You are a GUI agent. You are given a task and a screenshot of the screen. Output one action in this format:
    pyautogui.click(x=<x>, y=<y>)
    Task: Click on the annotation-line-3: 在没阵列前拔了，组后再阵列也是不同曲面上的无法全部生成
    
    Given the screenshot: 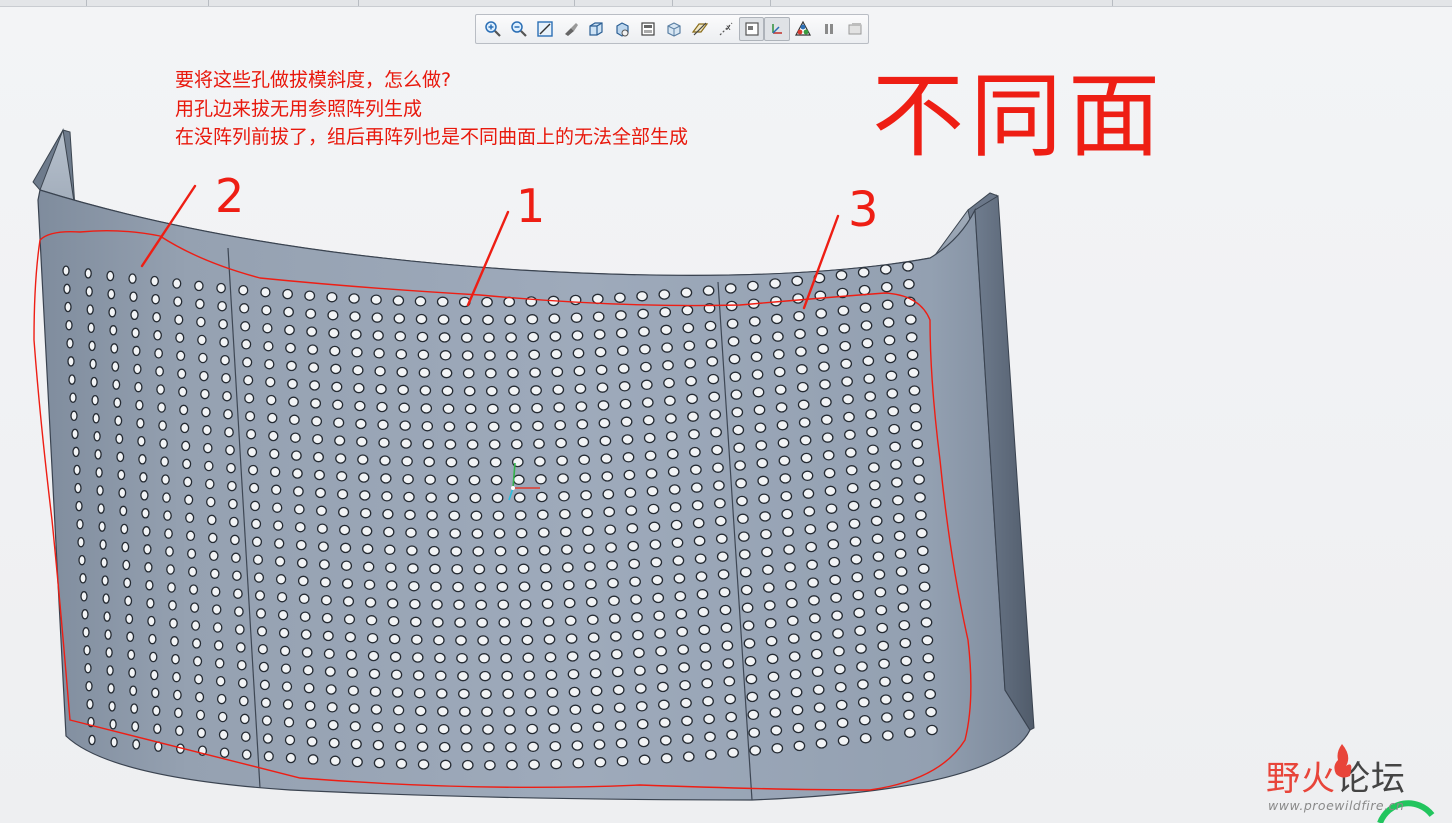 What is the action you would take?
    pyautogui.click(x=432, y=137)
    